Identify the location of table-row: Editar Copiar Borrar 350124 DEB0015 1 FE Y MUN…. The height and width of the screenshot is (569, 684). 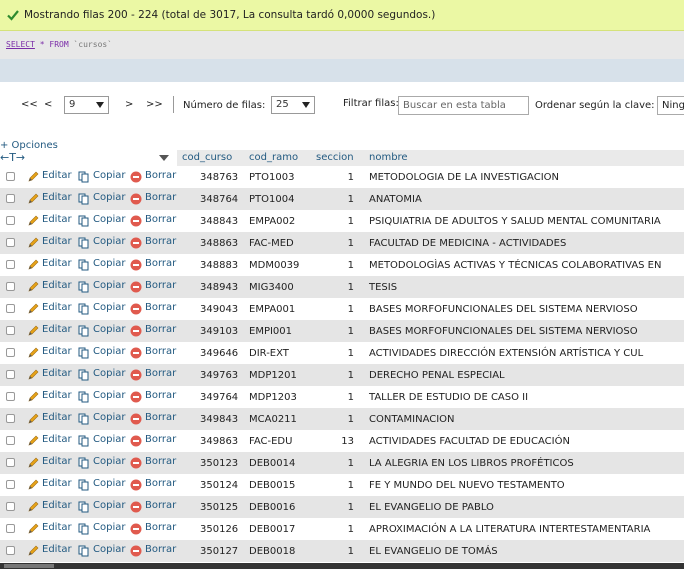
(342, 485).